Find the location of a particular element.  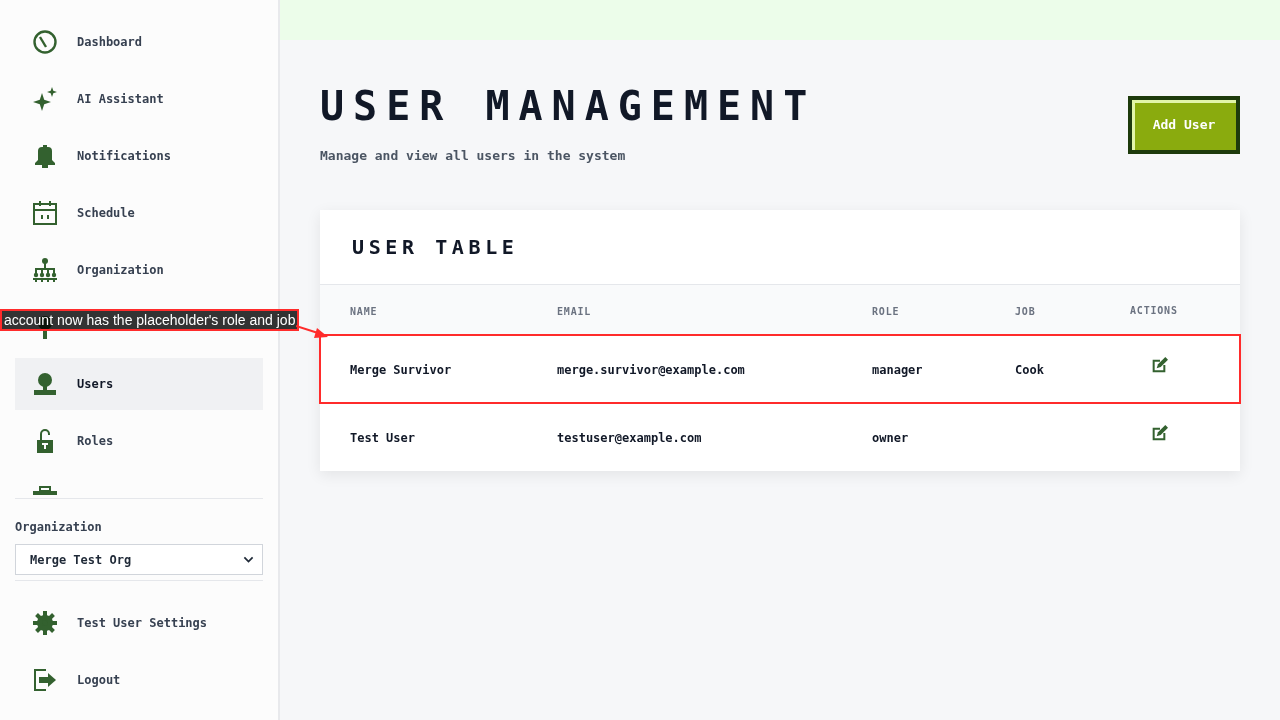

org-chart-icon is located at coordinates (45, 270).